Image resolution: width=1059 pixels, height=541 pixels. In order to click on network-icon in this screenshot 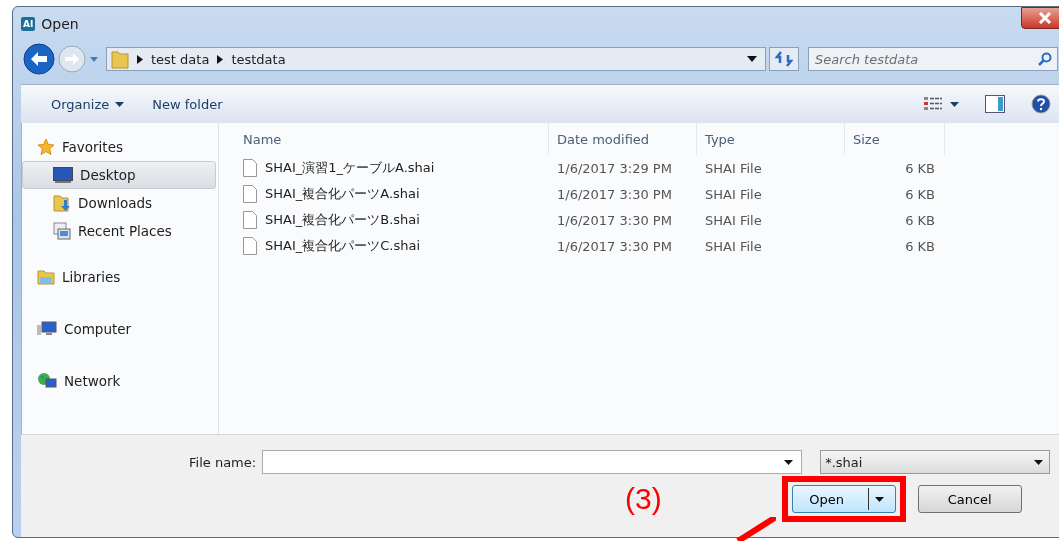, I will do `click(47, 381)`.